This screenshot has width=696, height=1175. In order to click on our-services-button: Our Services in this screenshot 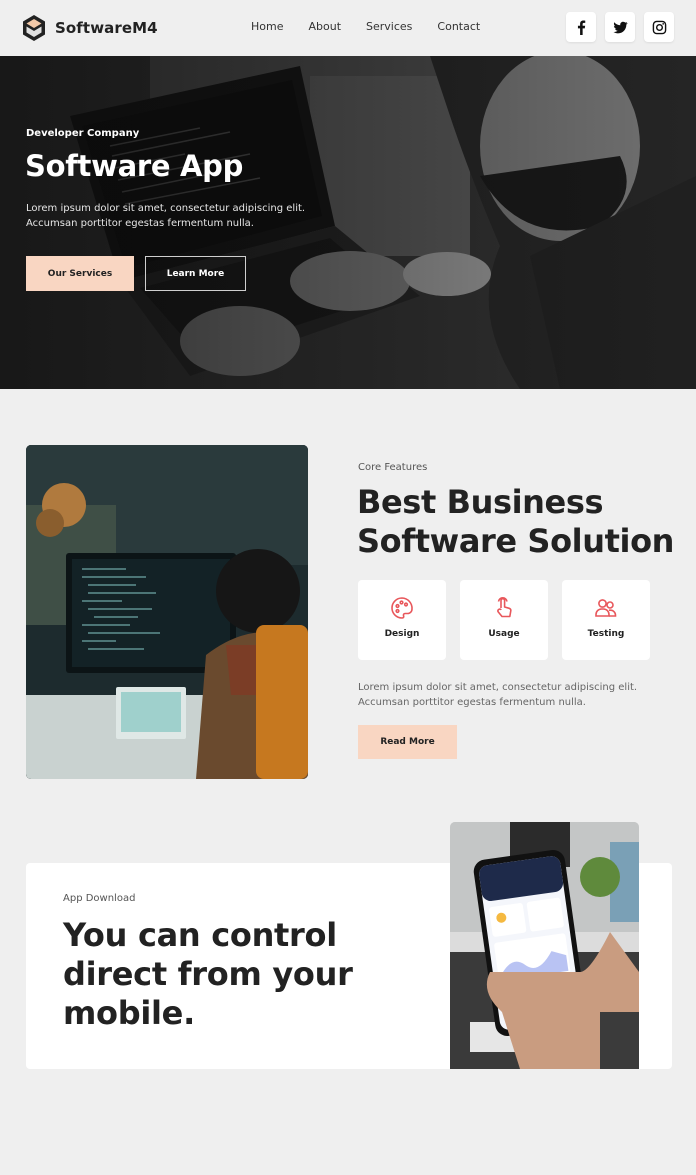, I will do `click(80, 273)`.